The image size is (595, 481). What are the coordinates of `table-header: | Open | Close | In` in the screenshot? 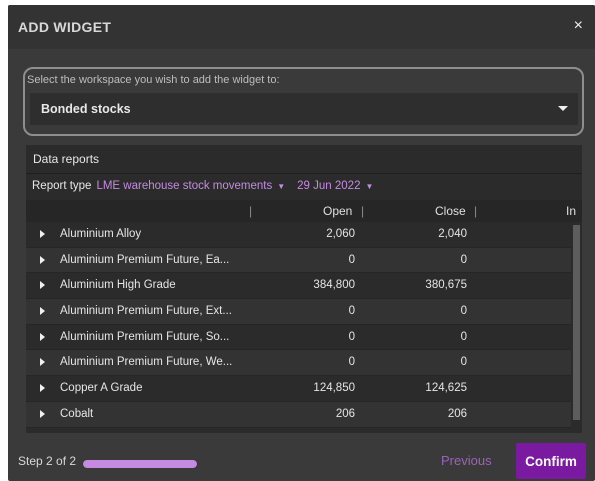 It's located at (304, 211).